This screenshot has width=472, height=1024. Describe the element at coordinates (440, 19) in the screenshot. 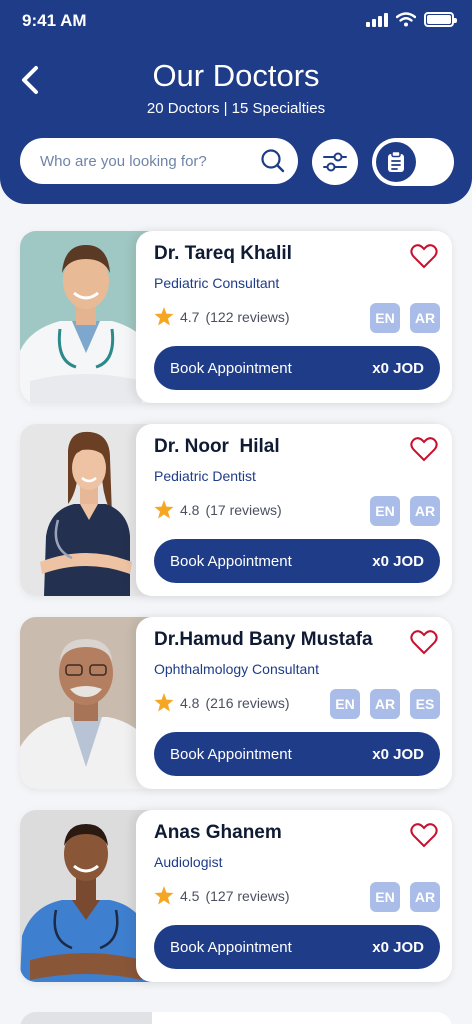

I see `battery-icon` at that location.